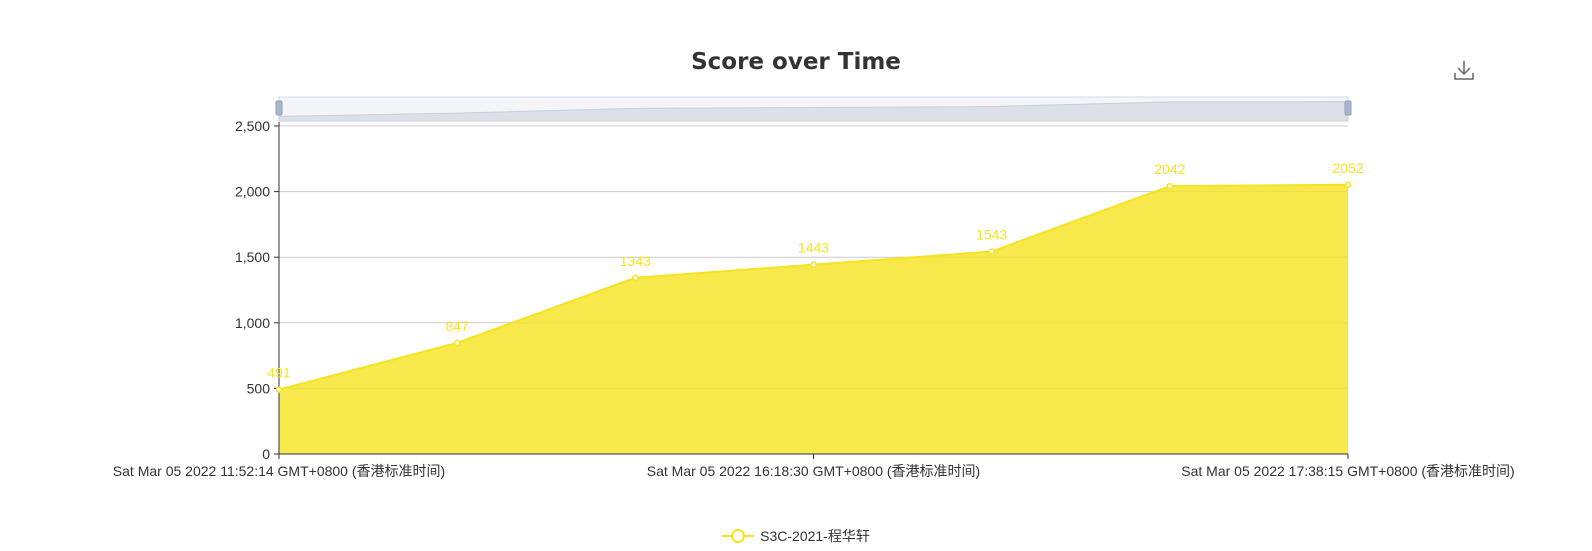 This screenshot has height=551, width=1592. I want to click on y-tick-label: 500, so click(259, 388).